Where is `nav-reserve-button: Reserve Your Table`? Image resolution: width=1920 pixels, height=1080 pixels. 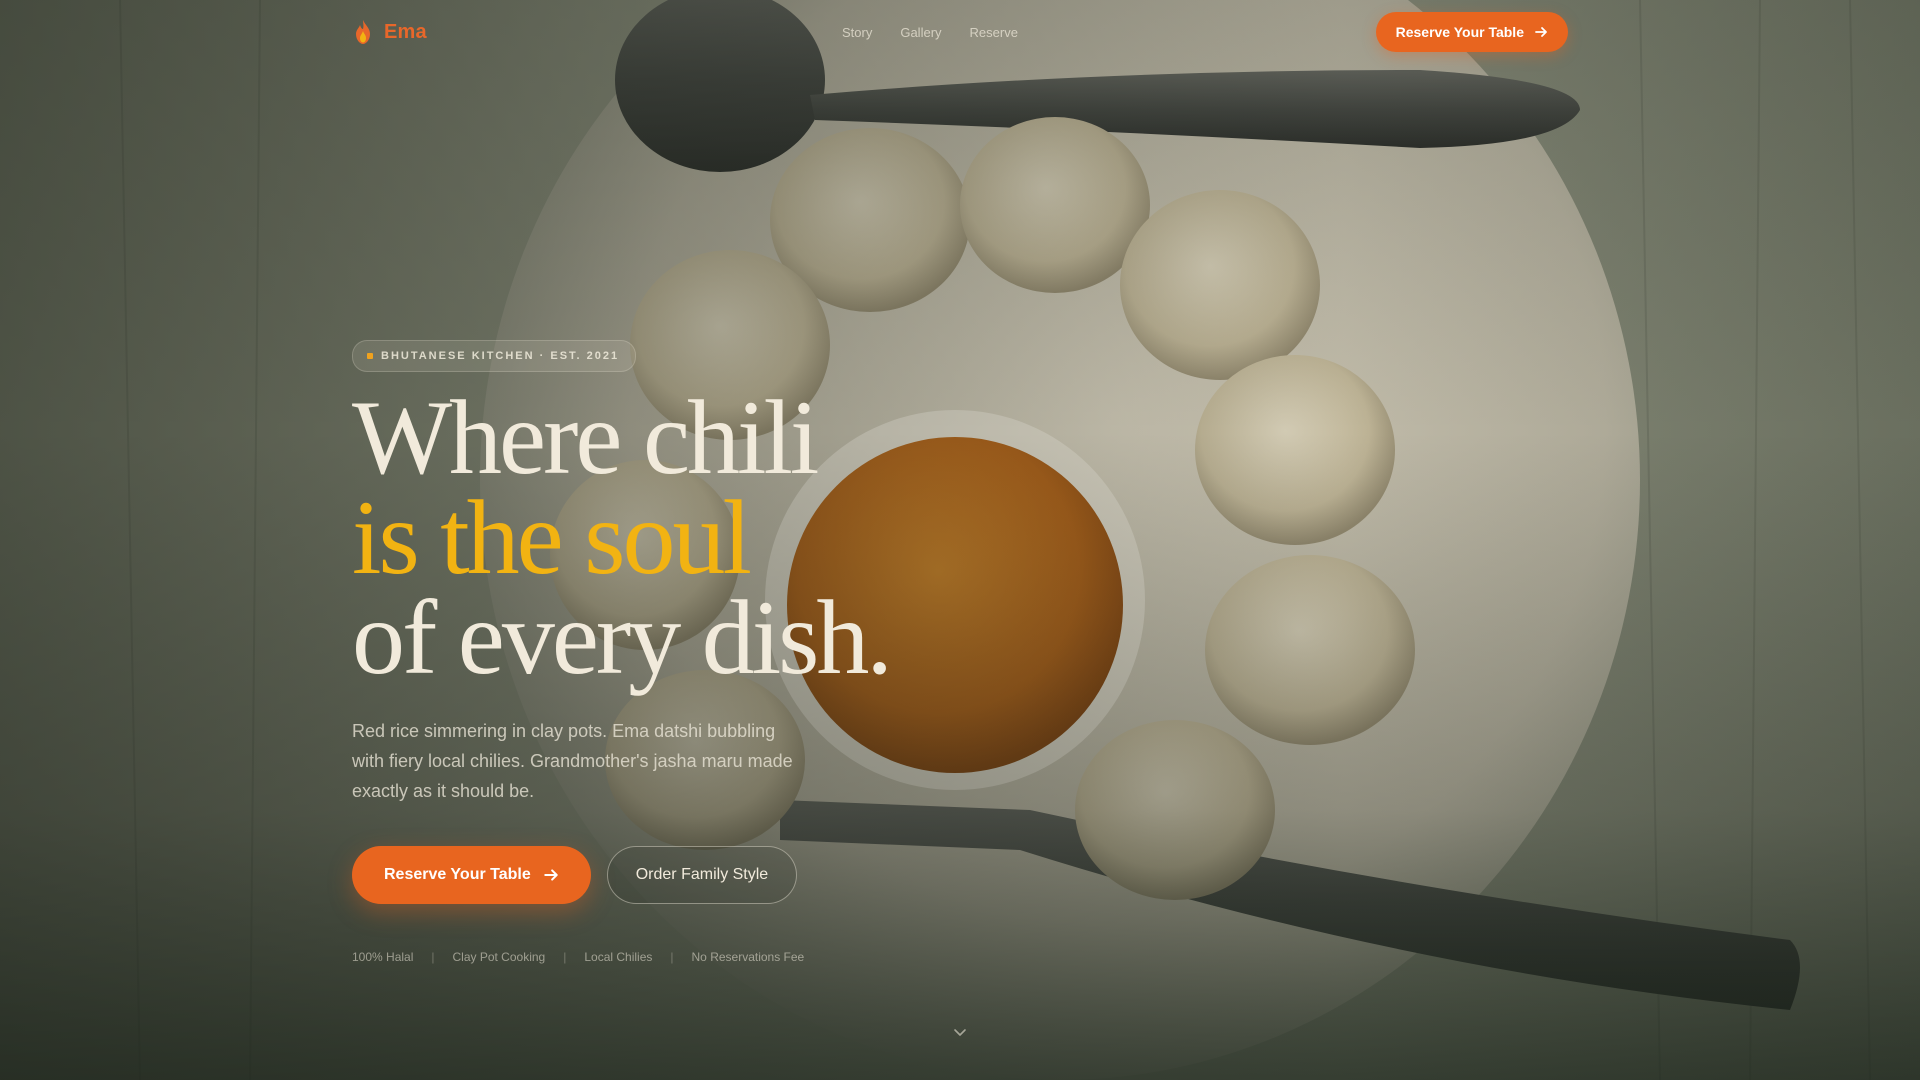 nav-reserve-button: Reserve Your Table is located at coordinates (1471, 32).